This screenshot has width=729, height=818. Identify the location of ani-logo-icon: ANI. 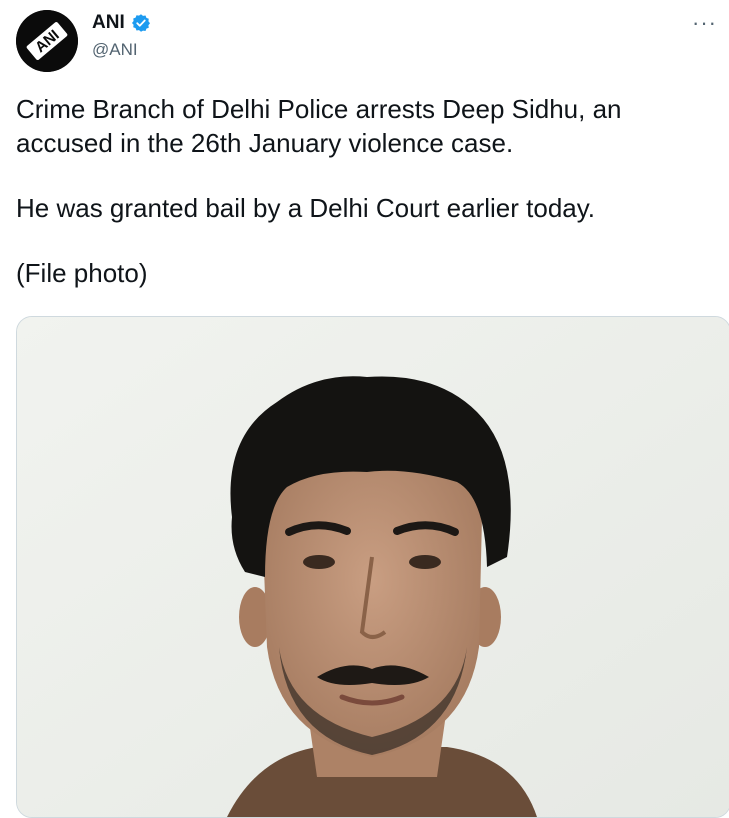
(47, 41).